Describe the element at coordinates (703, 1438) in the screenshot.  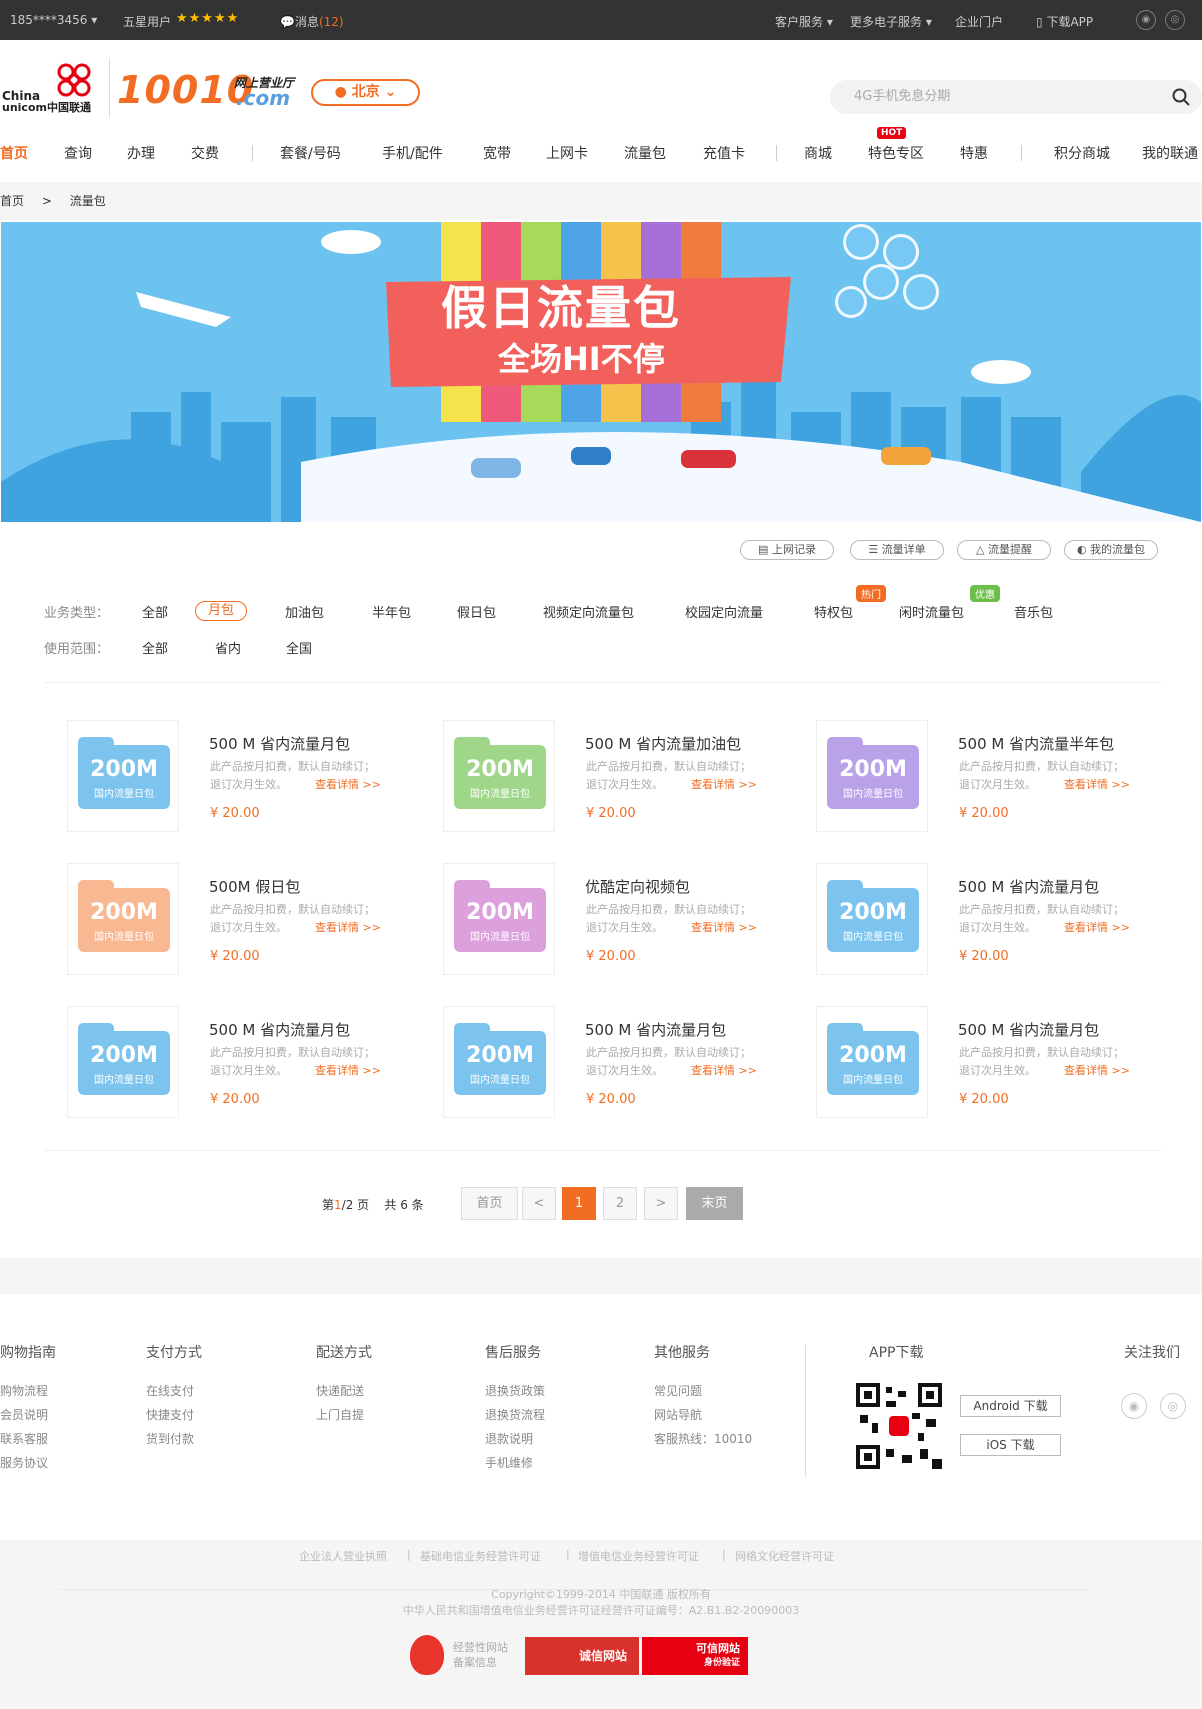
I see `footer-link: 客服热线：10010` at that location.